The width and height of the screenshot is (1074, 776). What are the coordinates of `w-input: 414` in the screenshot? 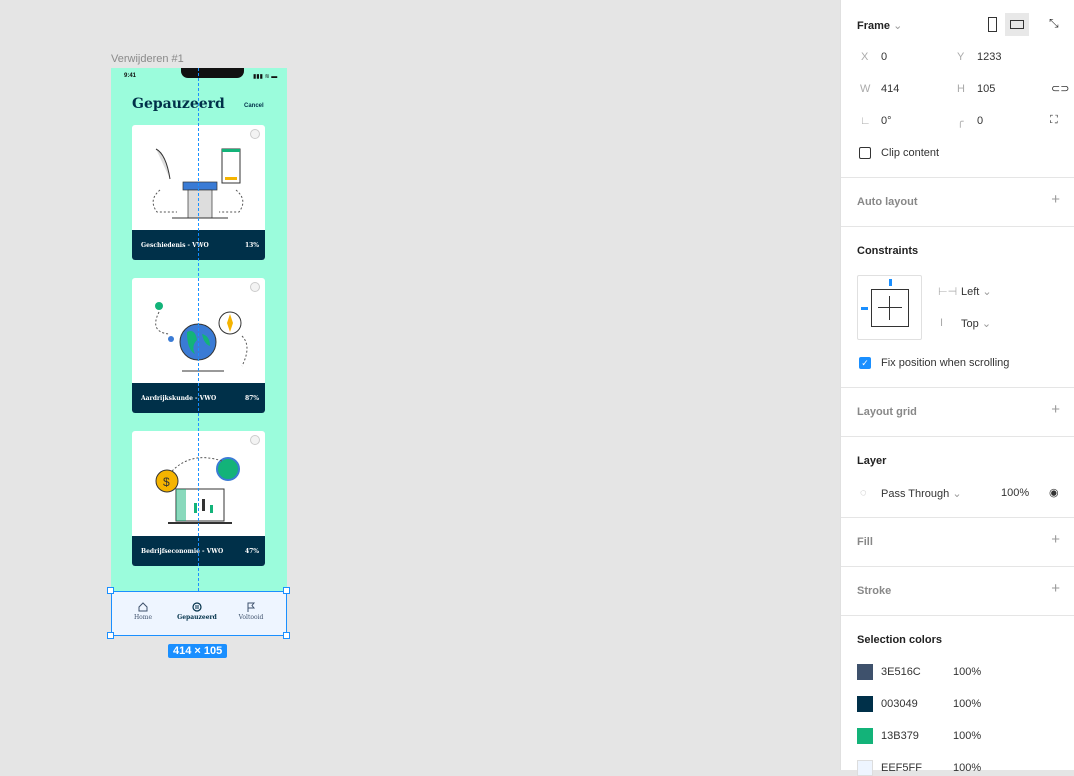 It's located at (890, 89).